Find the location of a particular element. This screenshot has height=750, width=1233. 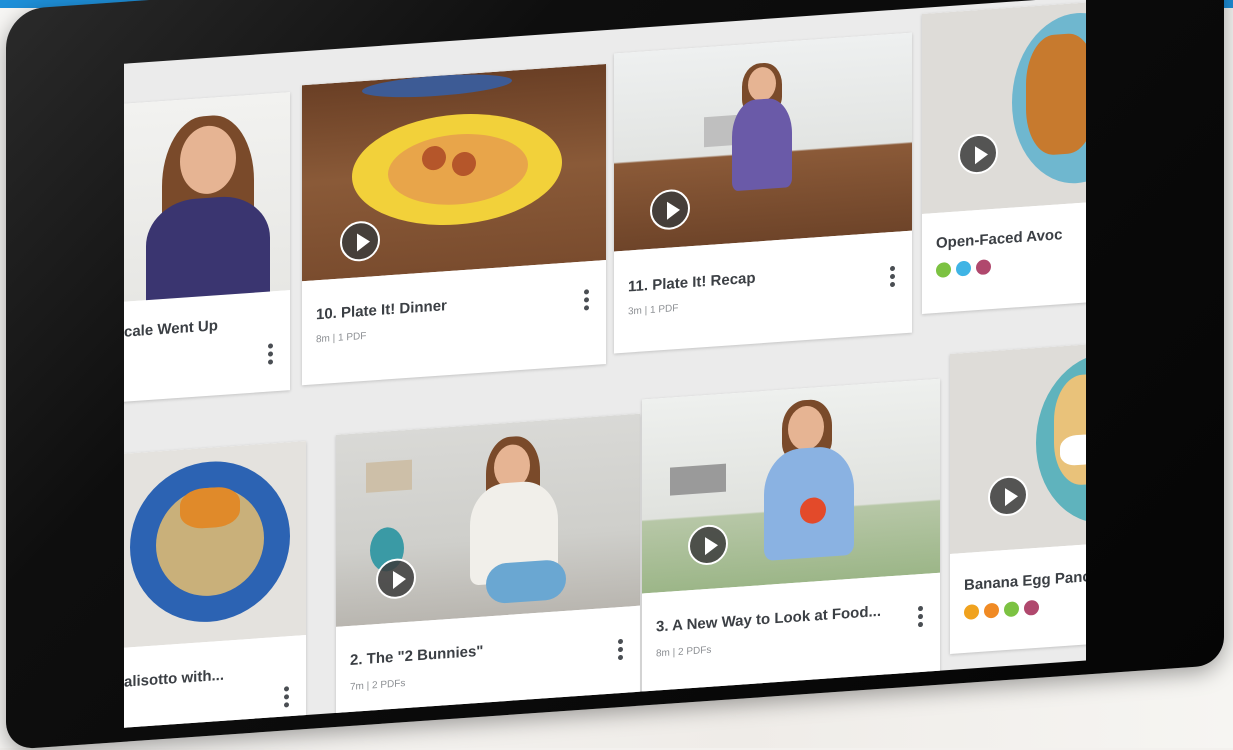

video-meta: 3m | 1 PDF is located at coordinates (653, 310).